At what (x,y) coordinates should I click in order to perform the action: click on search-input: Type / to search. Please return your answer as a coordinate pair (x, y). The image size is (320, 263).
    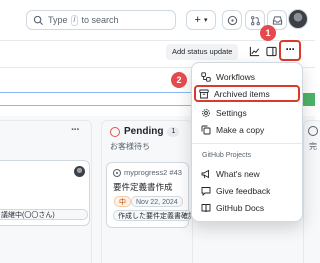
    Looking at the image, I should click on (101, 20).